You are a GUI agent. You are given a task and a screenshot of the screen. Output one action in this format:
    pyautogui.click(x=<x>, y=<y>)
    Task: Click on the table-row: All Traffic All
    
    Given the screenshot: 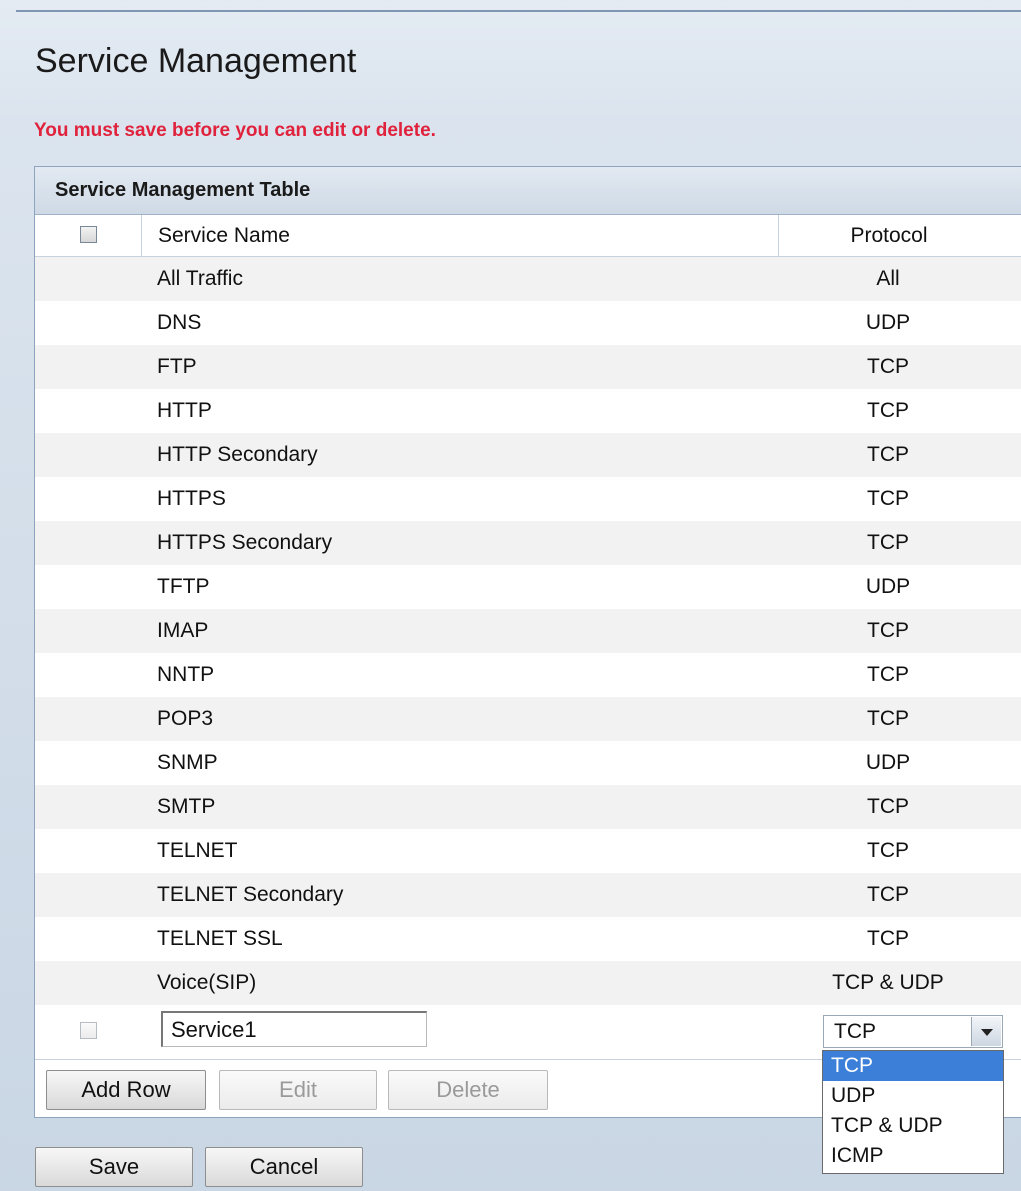 What is the action you would take?
    pyautogui.click(x=528, y=279)
    